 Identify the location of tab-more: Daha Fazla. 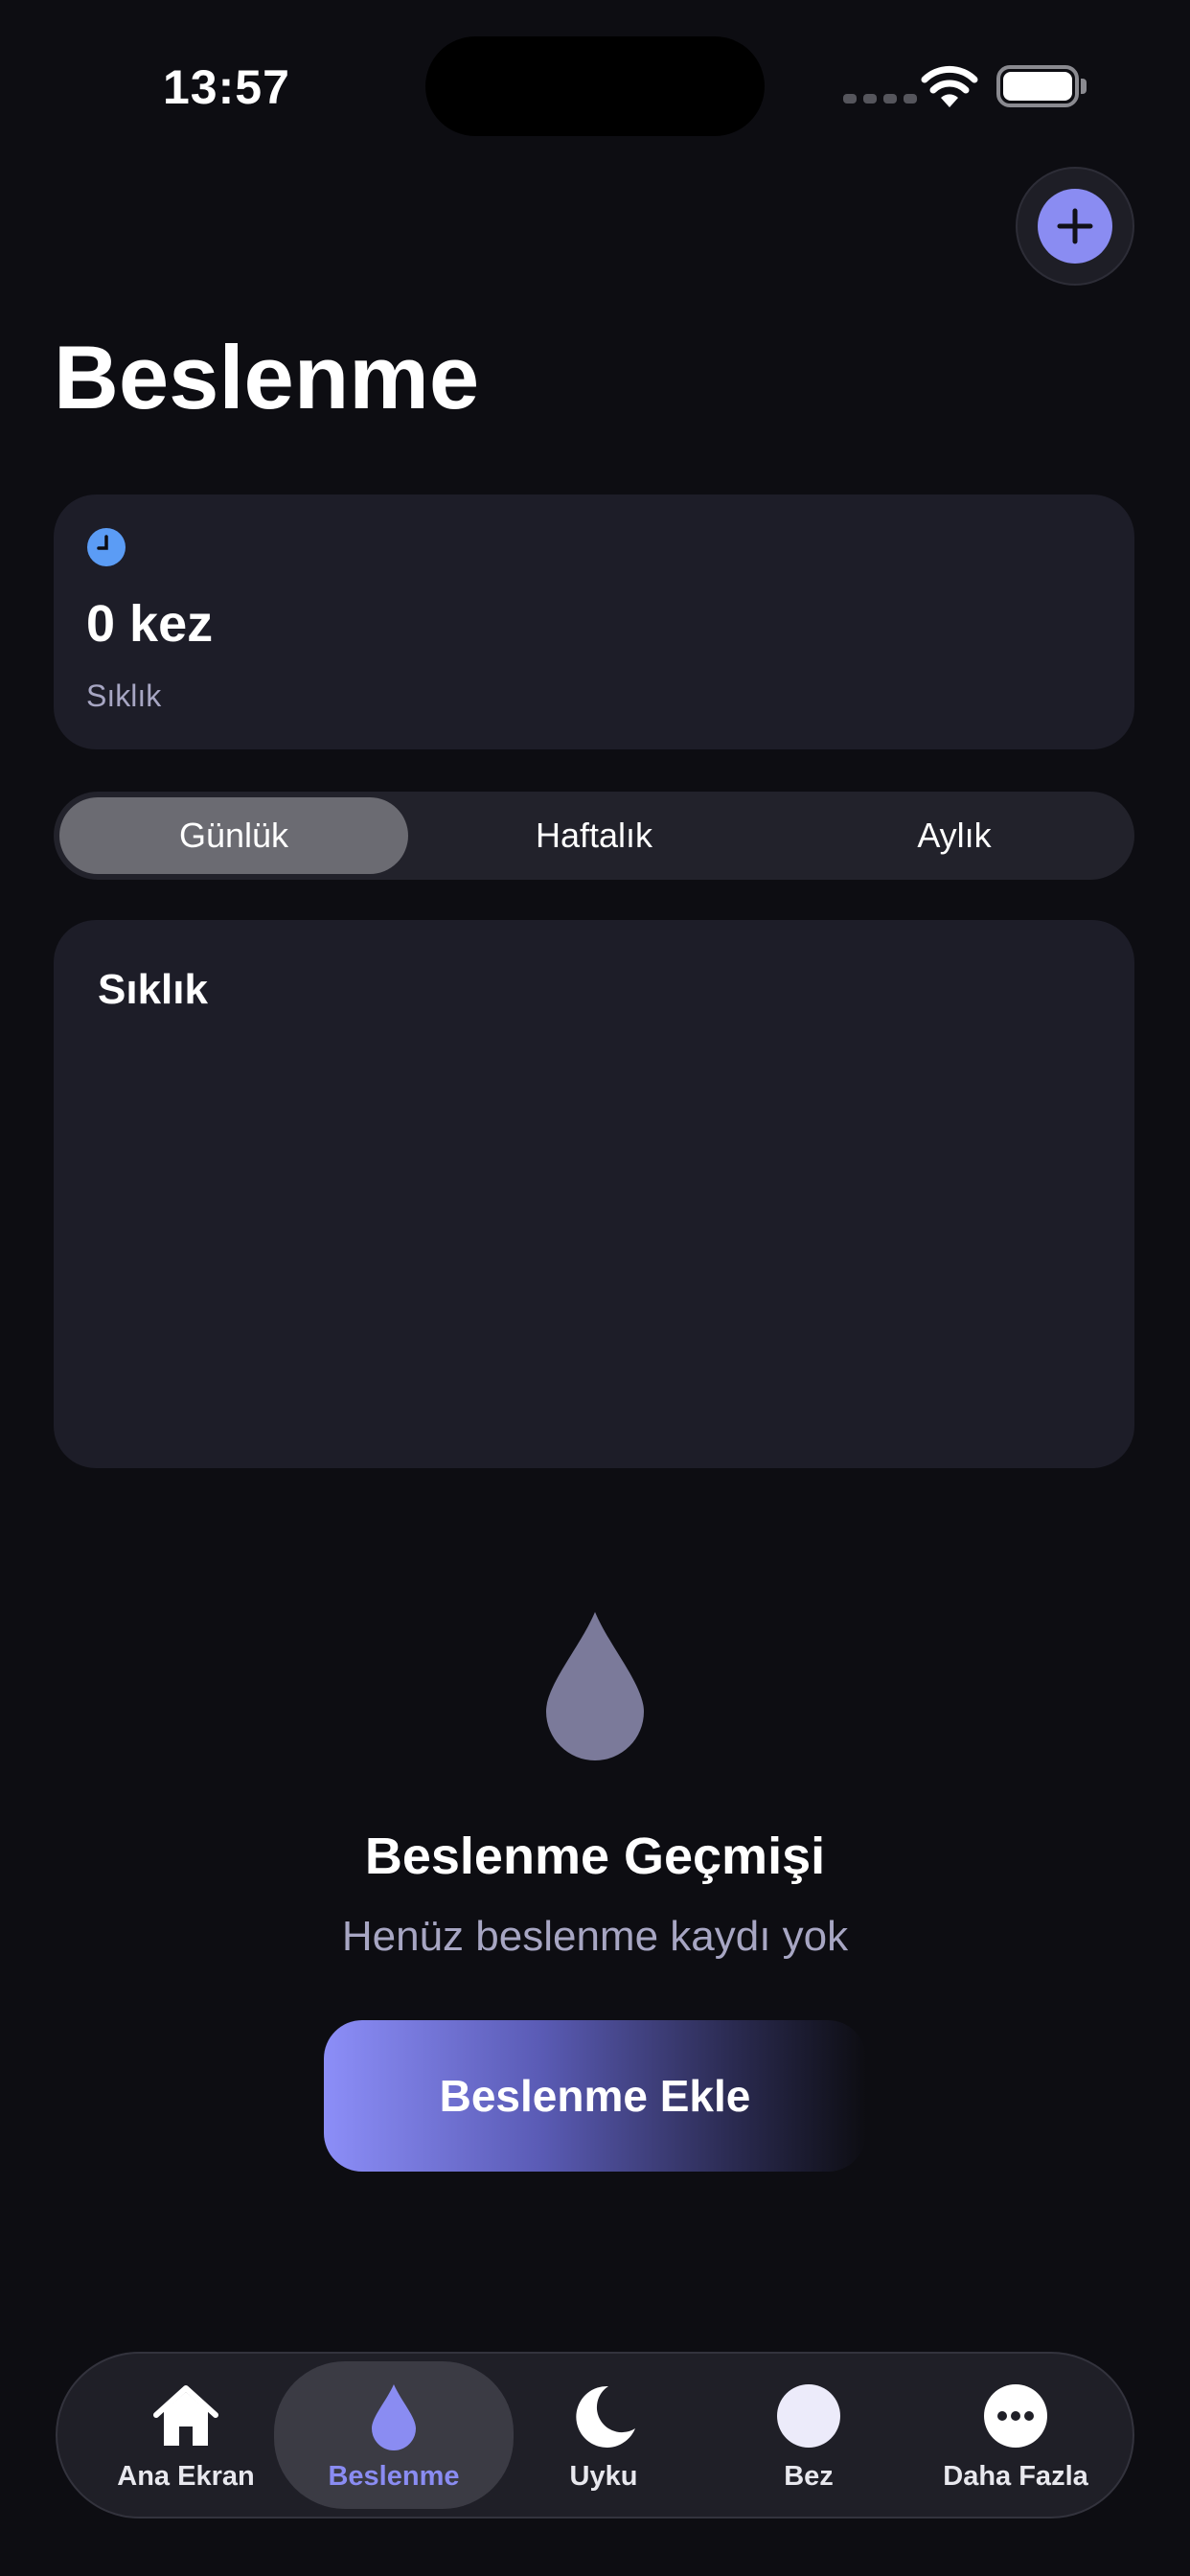
(1015, 2435).